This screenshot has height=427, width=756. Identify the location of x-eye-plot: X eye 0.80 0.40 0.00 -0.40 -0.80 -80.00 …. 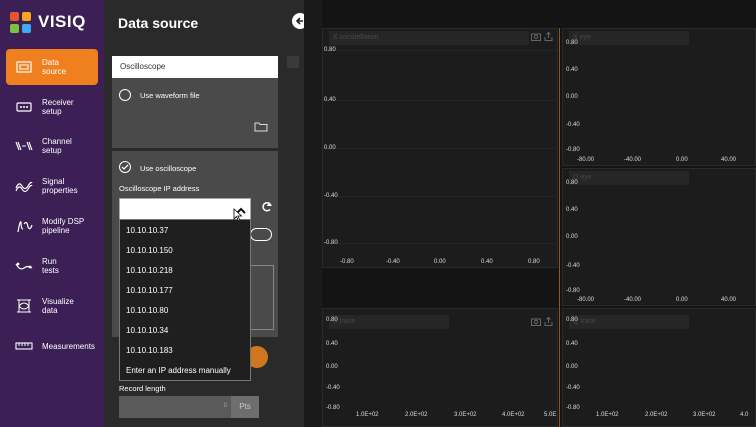
(659, 97).